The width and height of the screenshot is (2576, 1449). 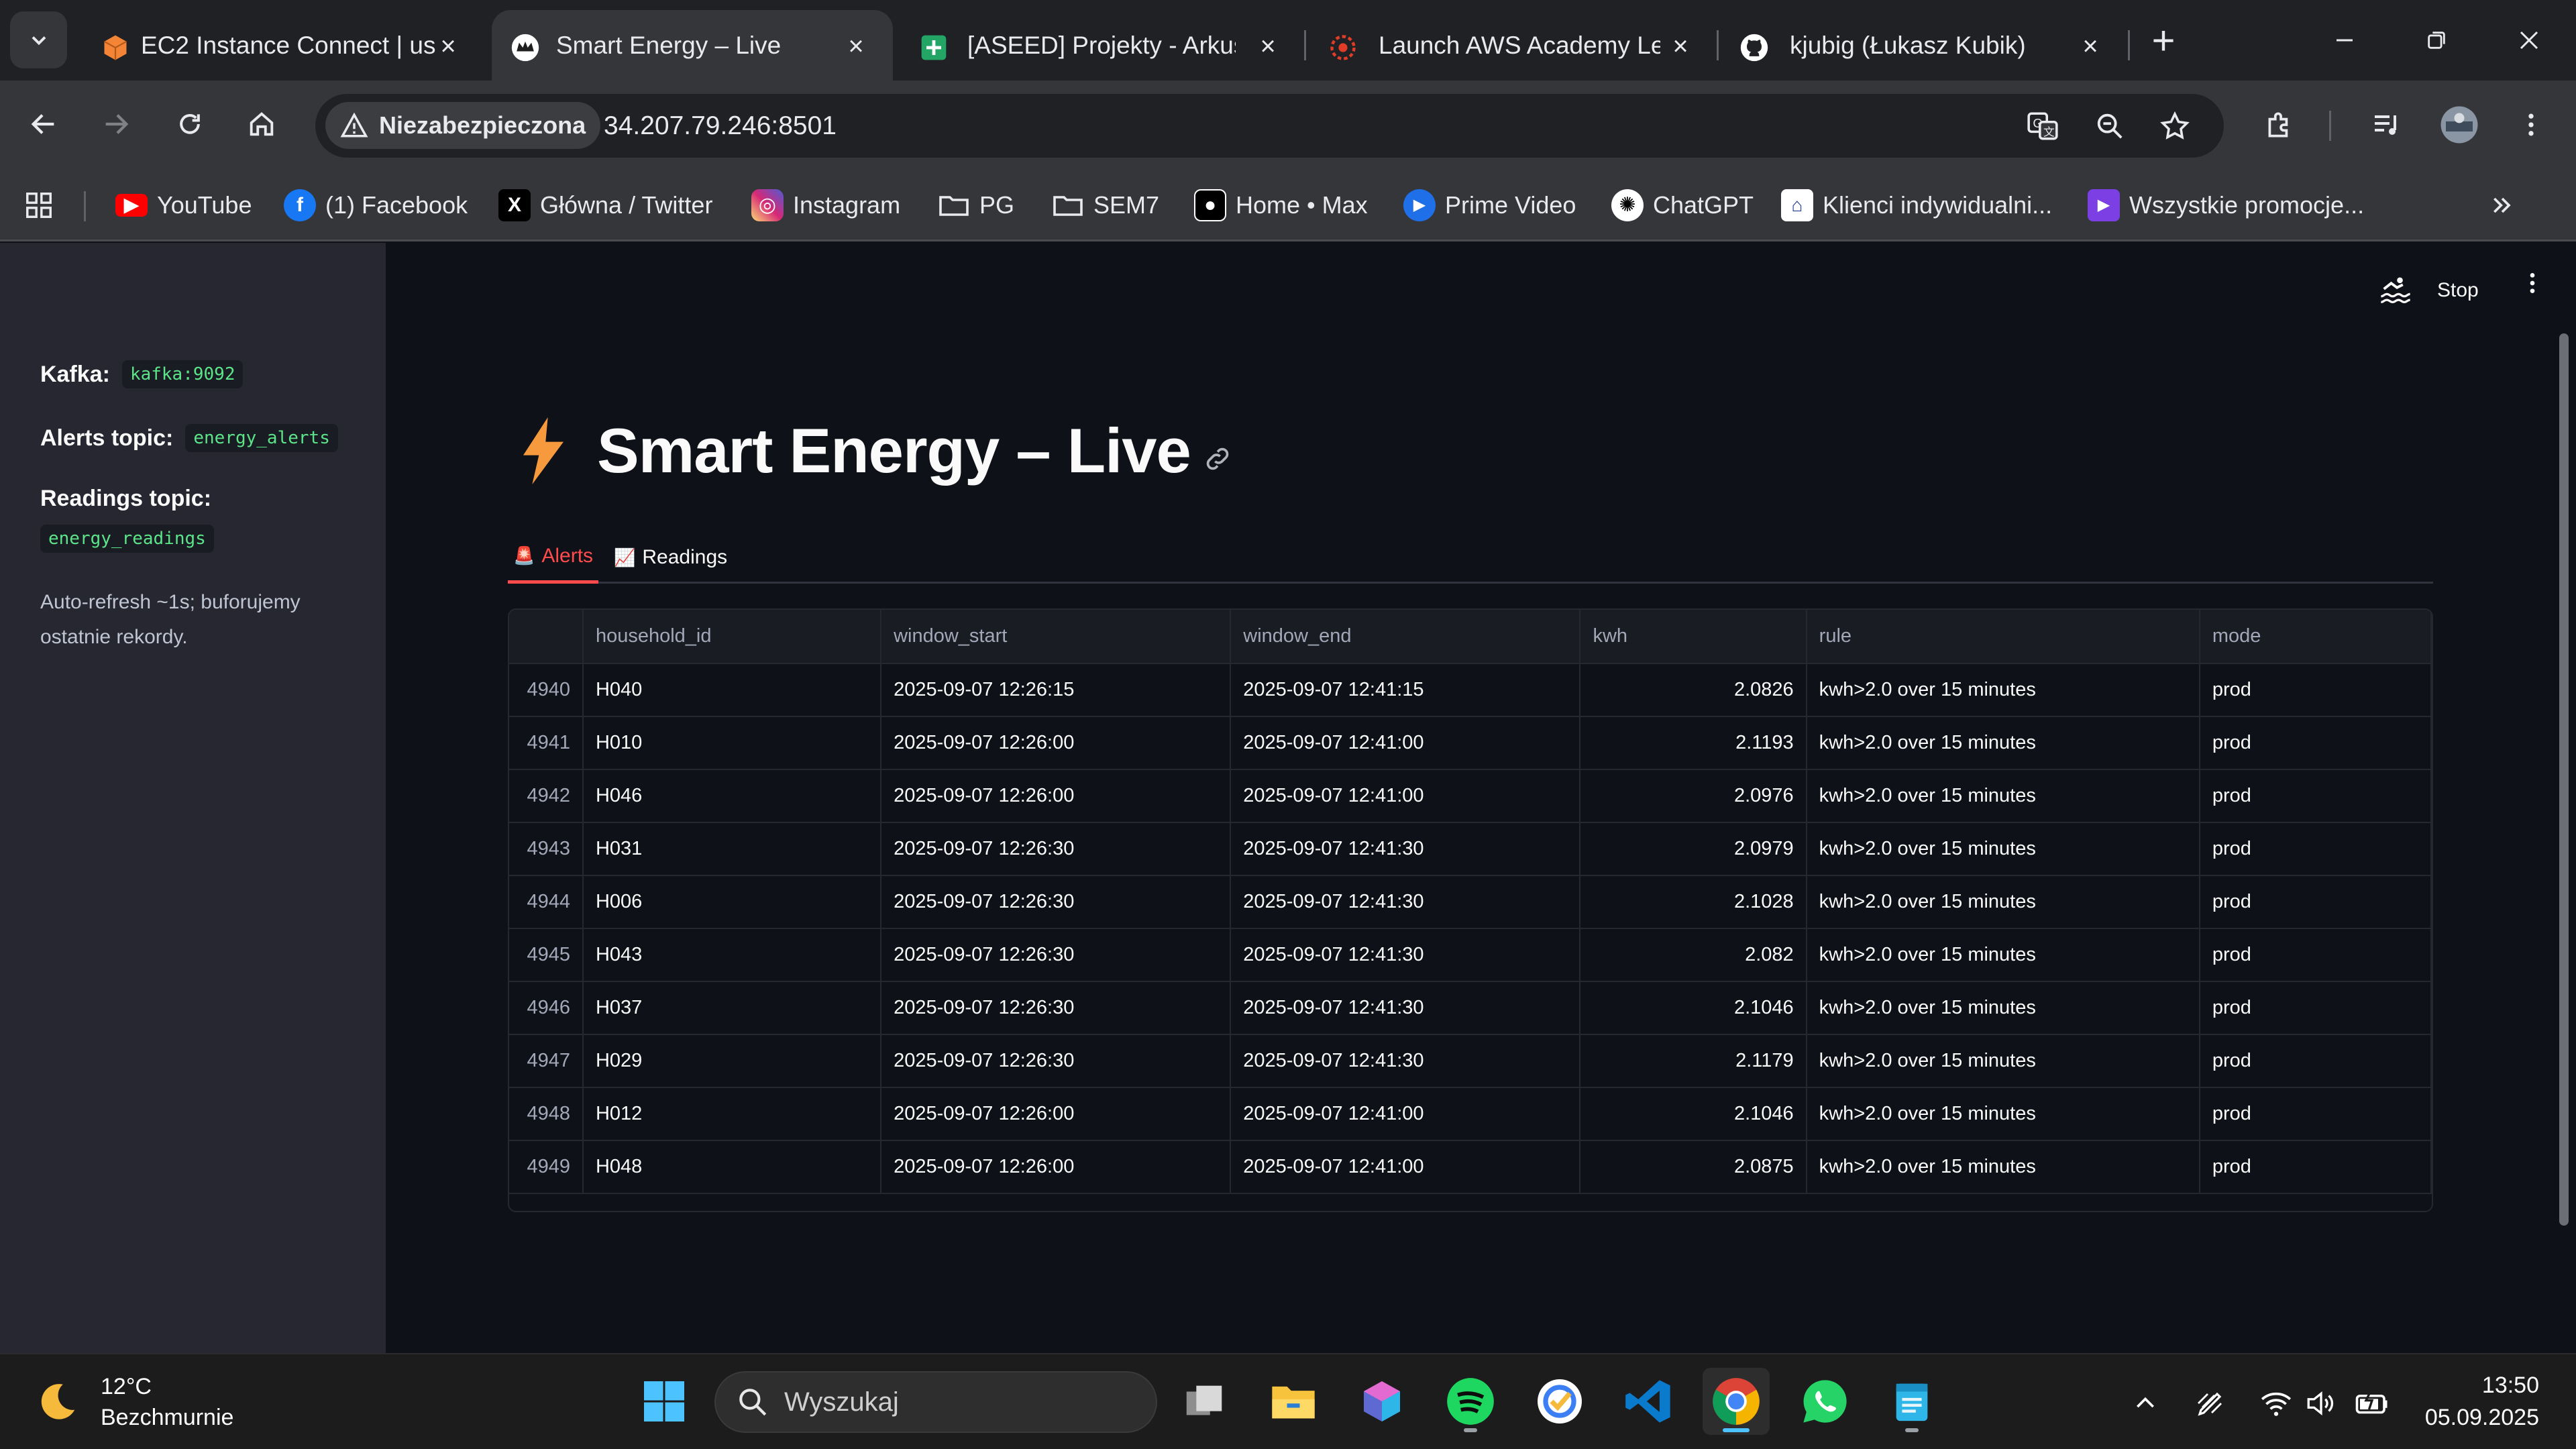 What do you see at coordinates (1693, 796) in the screenshot?
I see `cell-kwh: 2.0976` at bounding box center [1693, 796].